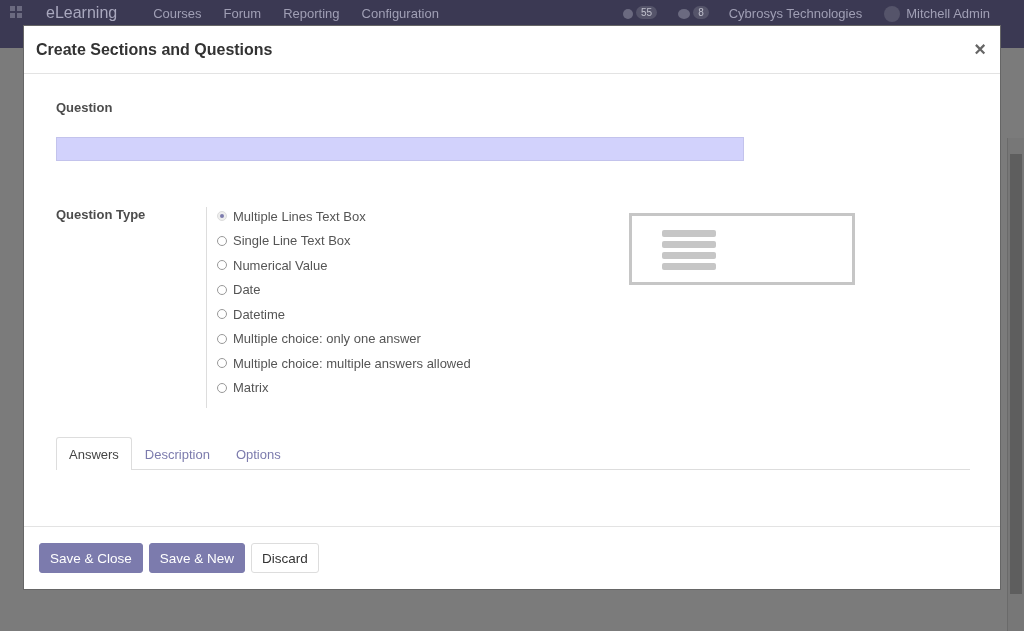 The width and height of the screenshot is (1024, 631). I want to click on close-button: ×, so click(980, 49).